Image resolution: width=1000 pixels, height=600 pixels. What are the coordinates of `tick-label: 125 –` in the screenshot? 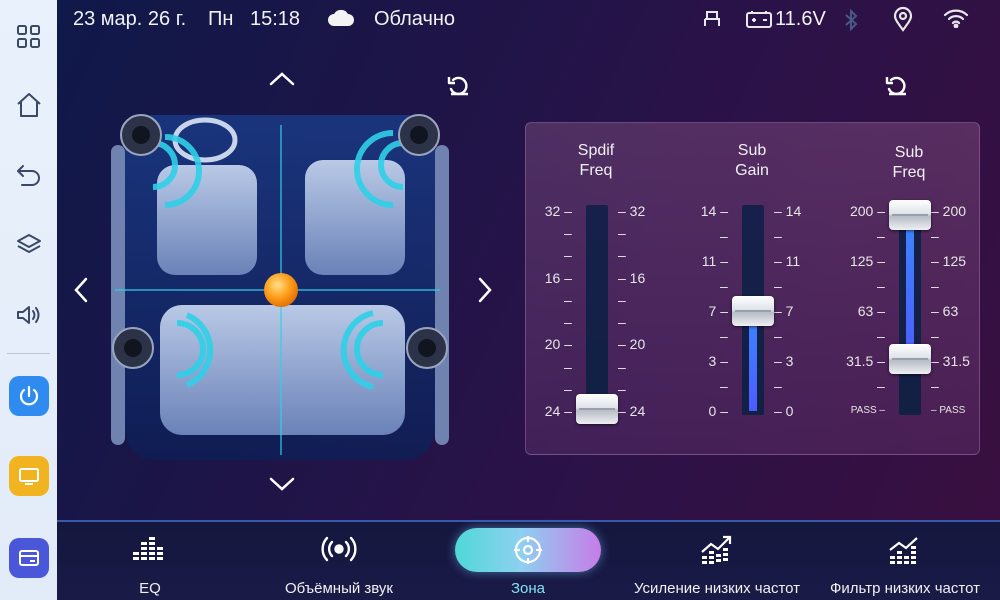 It's located at (867, 261).